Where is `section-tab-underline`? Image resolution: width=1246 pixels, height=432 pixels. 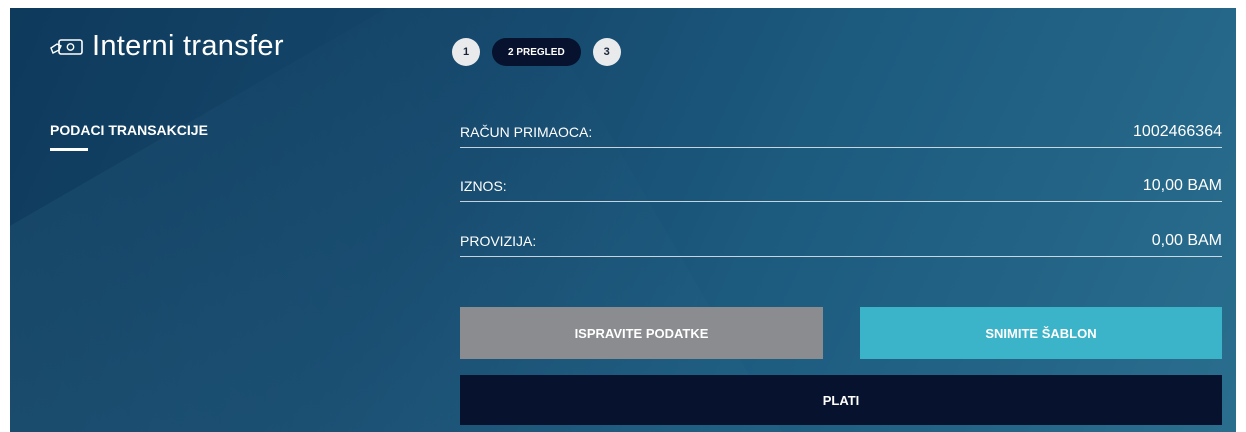
section-tab-underline is located at coordinates (69, 149).